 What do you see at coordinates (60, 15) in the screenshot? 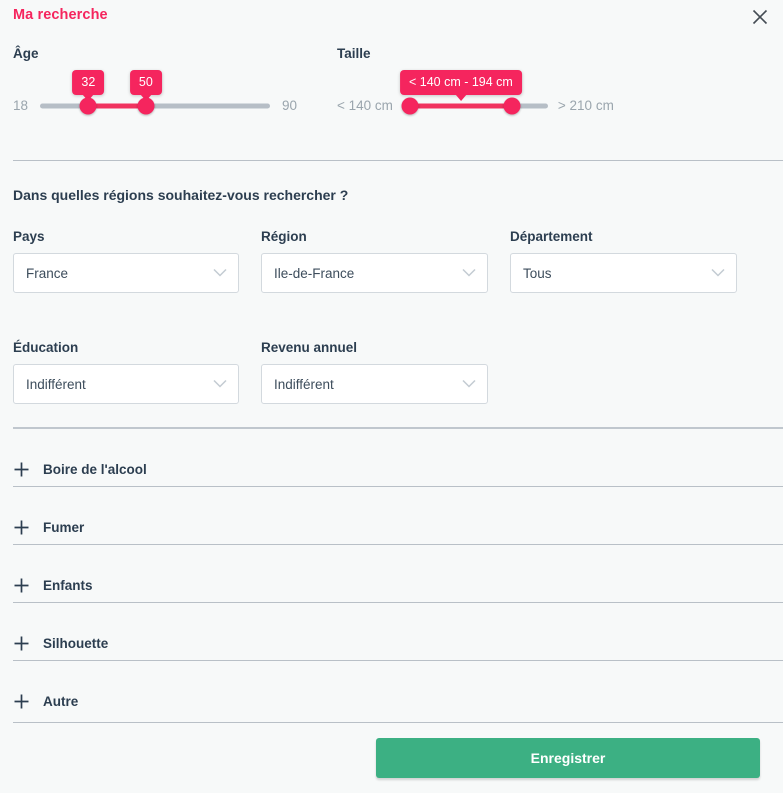
I see `page-title: Ma recherche` at bounding box center [60, 15].